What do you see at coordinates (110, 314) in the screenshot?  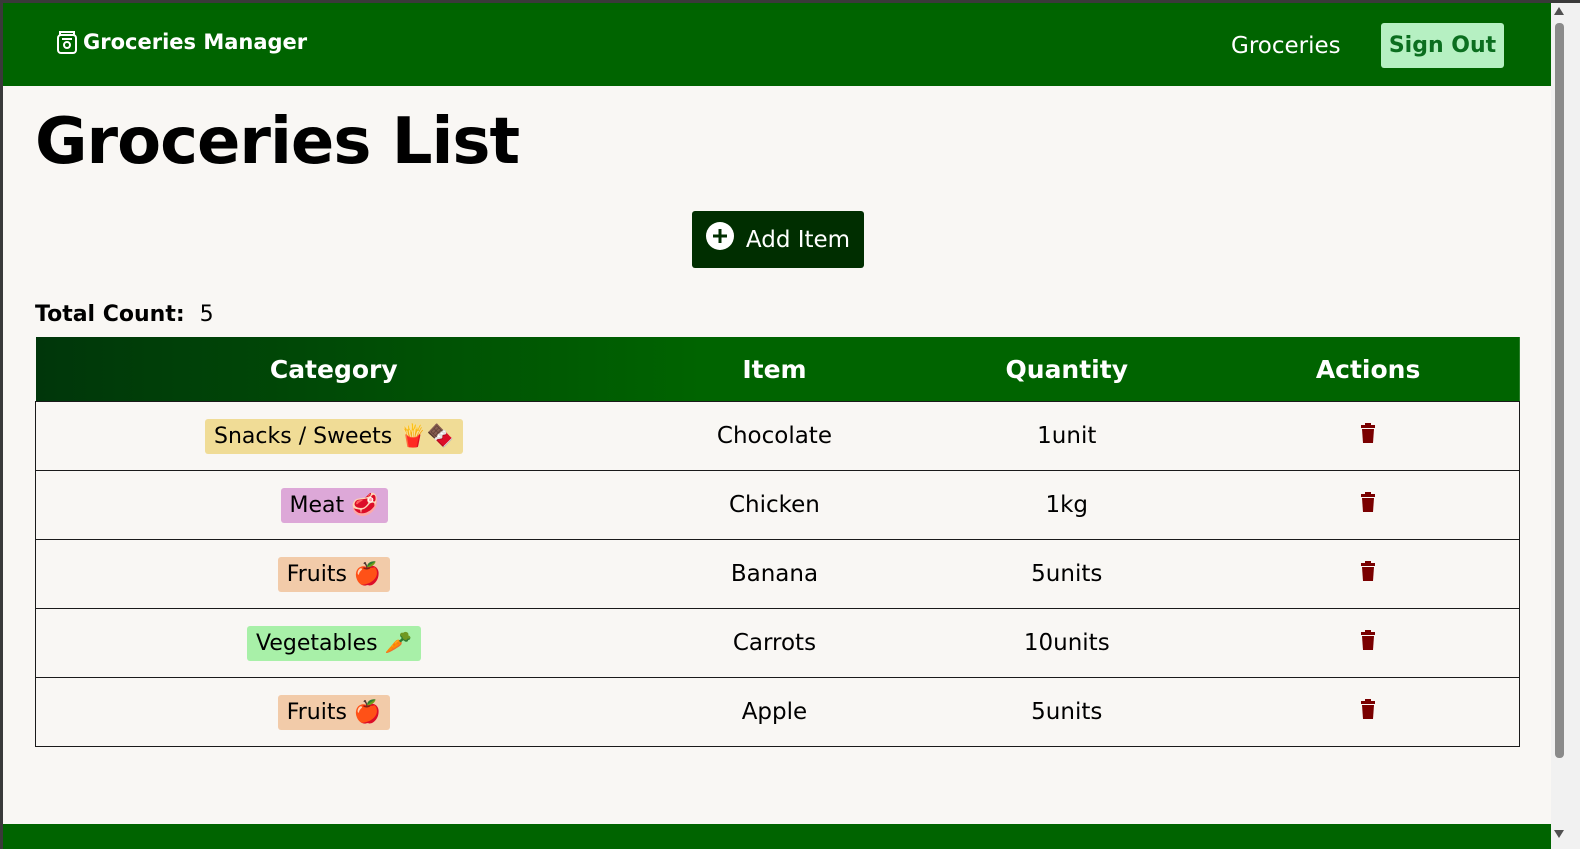 I see `total-count-label: Total Count:` at bounding box center [110, 314].